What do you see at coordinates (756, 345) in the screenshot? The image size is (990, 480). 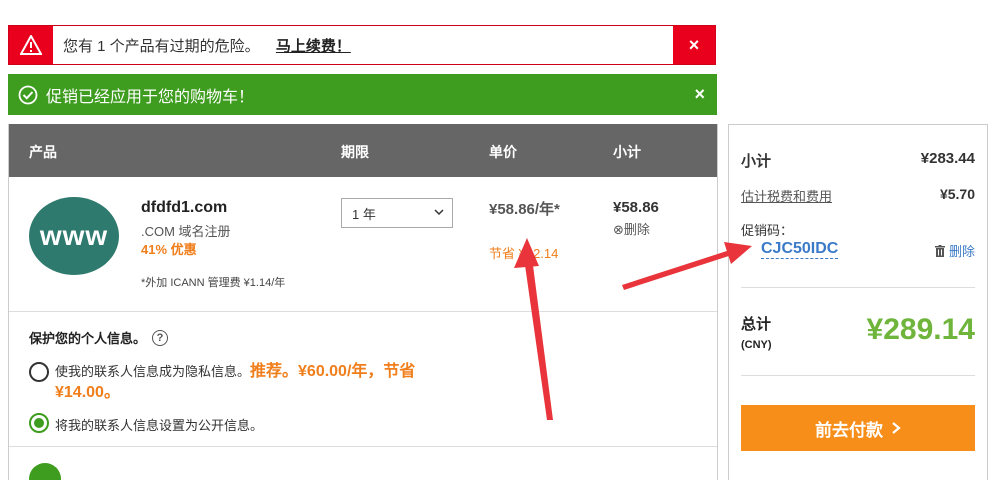 I see `total-currency: (CNY)` at bounding box center [756, 345].